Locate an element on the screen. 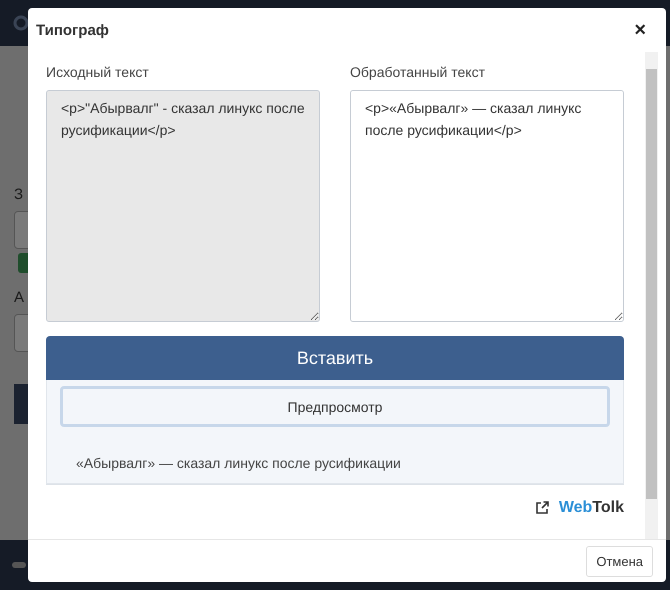 Image resolution: width=670 pixels, height=590 pixels. external-link-icon is located at coordinates (541, 508).